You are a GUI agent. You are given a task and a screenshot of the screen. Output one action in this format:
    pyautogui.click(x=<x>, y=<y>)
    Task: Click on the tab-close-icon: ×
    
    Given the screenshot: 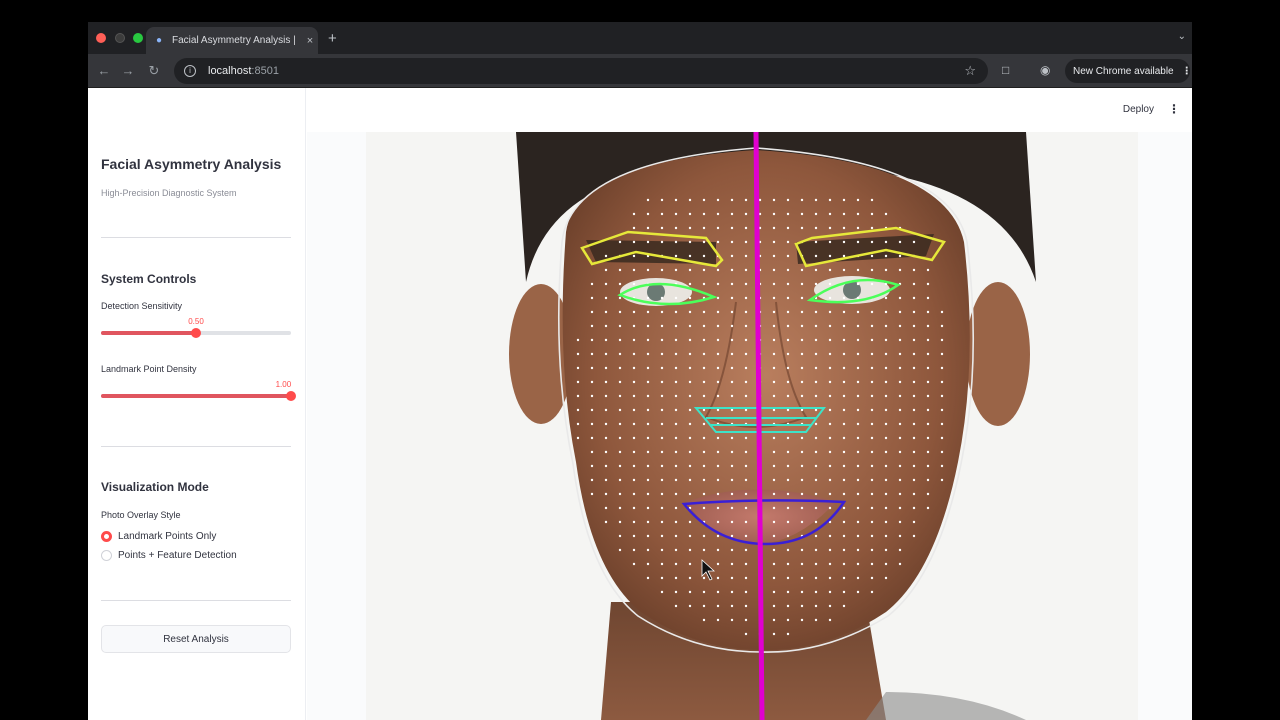 What is the action you would take?
    pyautogui.click(x=310, y=41)
    